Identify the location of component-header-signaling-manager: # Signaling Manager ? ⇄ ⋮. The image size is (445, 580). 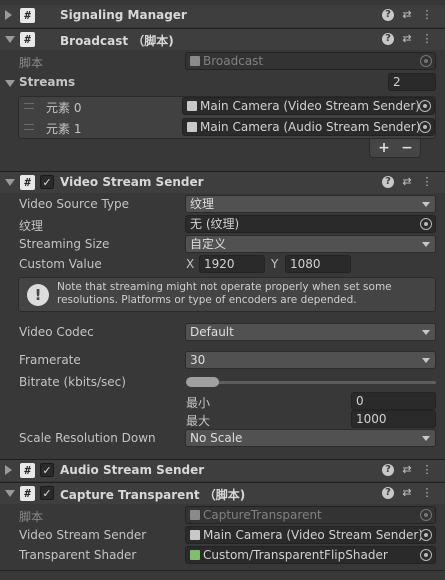
(222, 16).